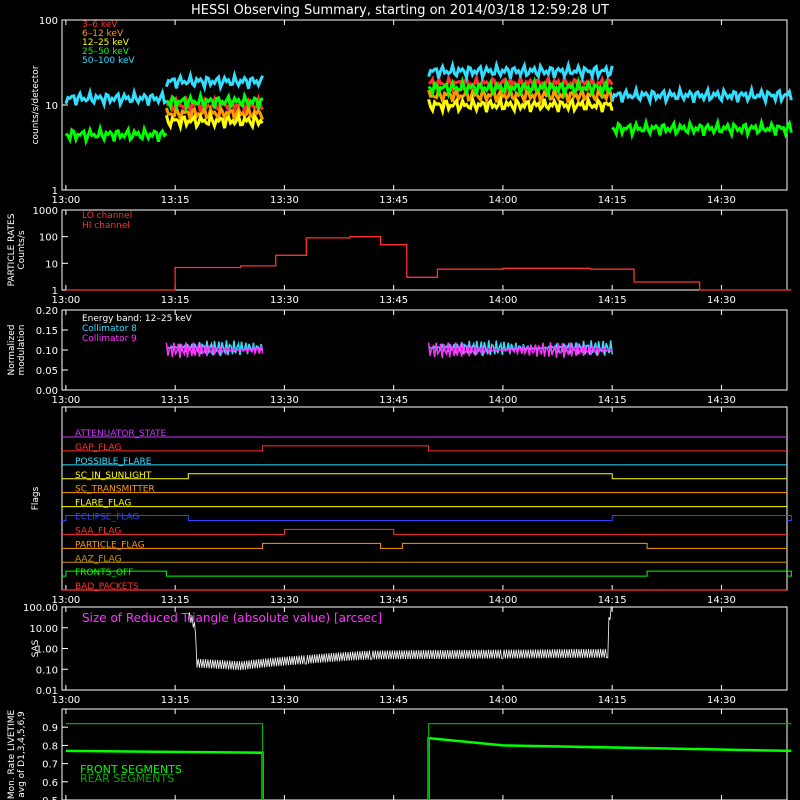 The height and width of the screenshot is (800, 800). What do you see at coordinates (503, 400) in the screenshot?
I see `panel-2-xtick-label: 14:00` at bounding box center [503, 400].